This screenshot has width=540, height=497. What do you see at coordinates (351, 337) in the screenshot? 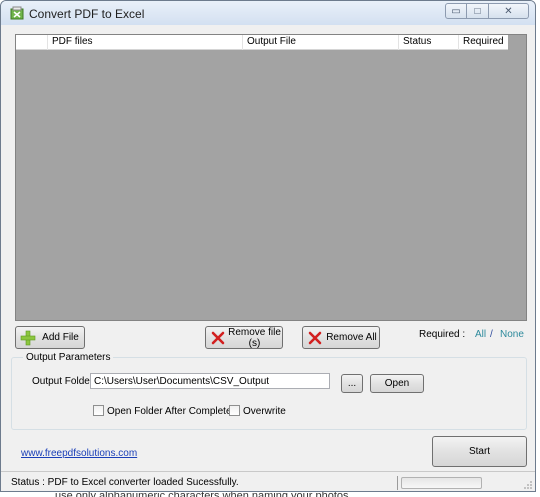
I see `remove-all-label: Remove All` at bounding box center [351, 337].